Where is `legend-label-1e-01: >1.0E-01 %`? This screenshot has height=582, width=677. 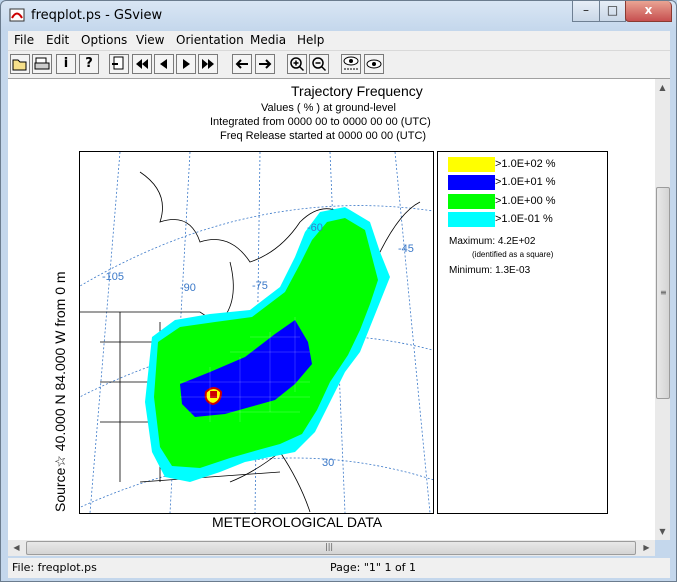
legend-label-1e-01: >1.0E-01 % is located at coordinates (524, 219).